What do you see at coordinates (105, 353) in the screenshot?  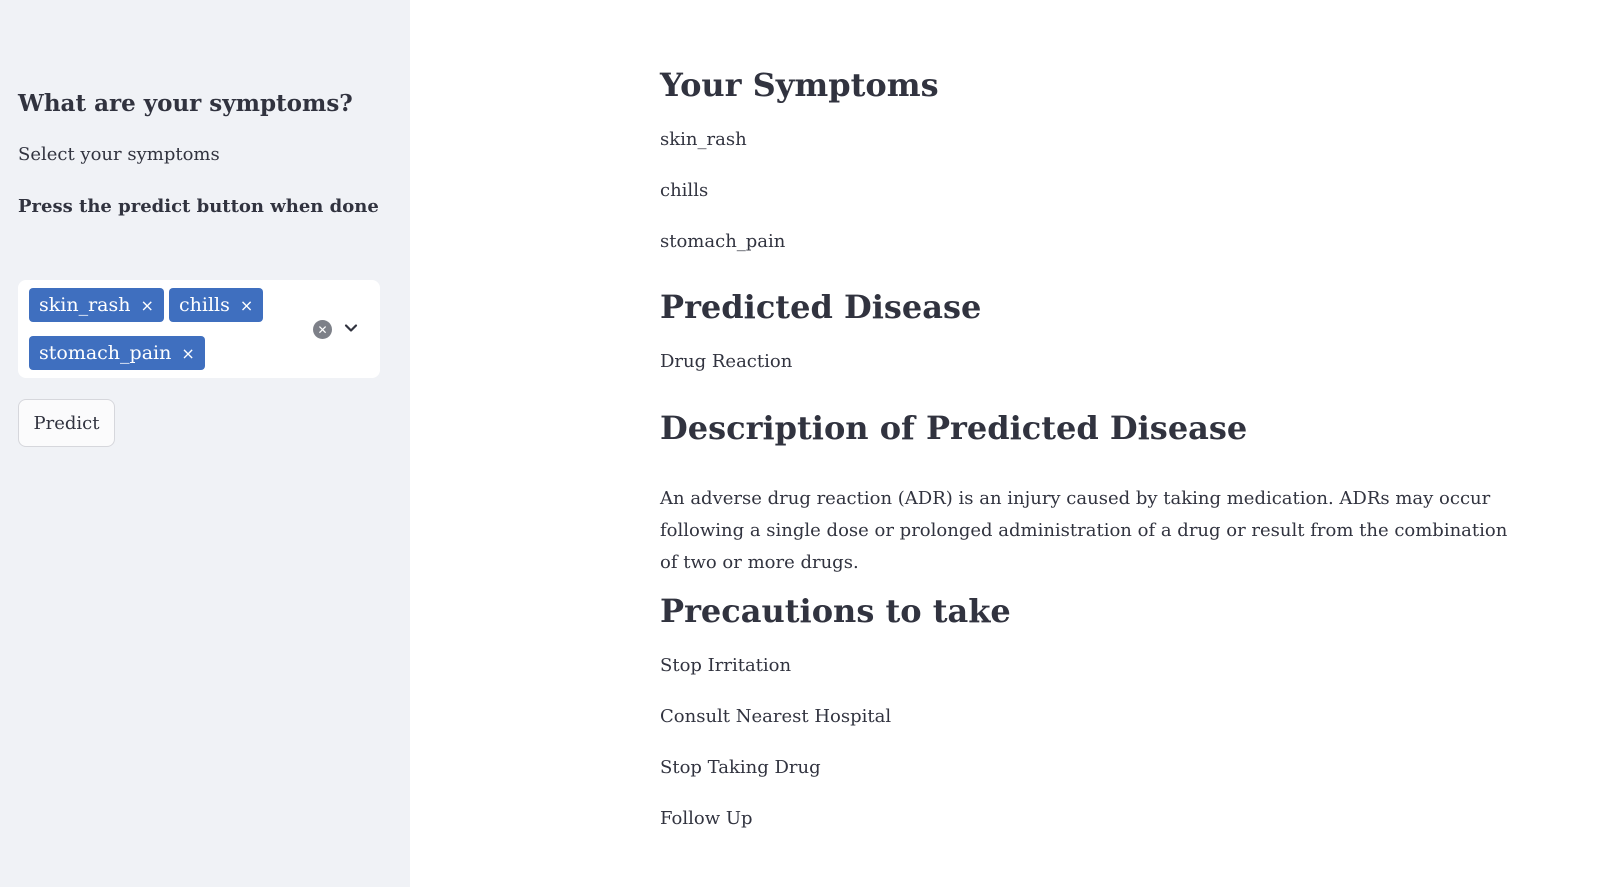 I see `symptom-tag-label: stomach_pain` at bounding box center [105, 353].